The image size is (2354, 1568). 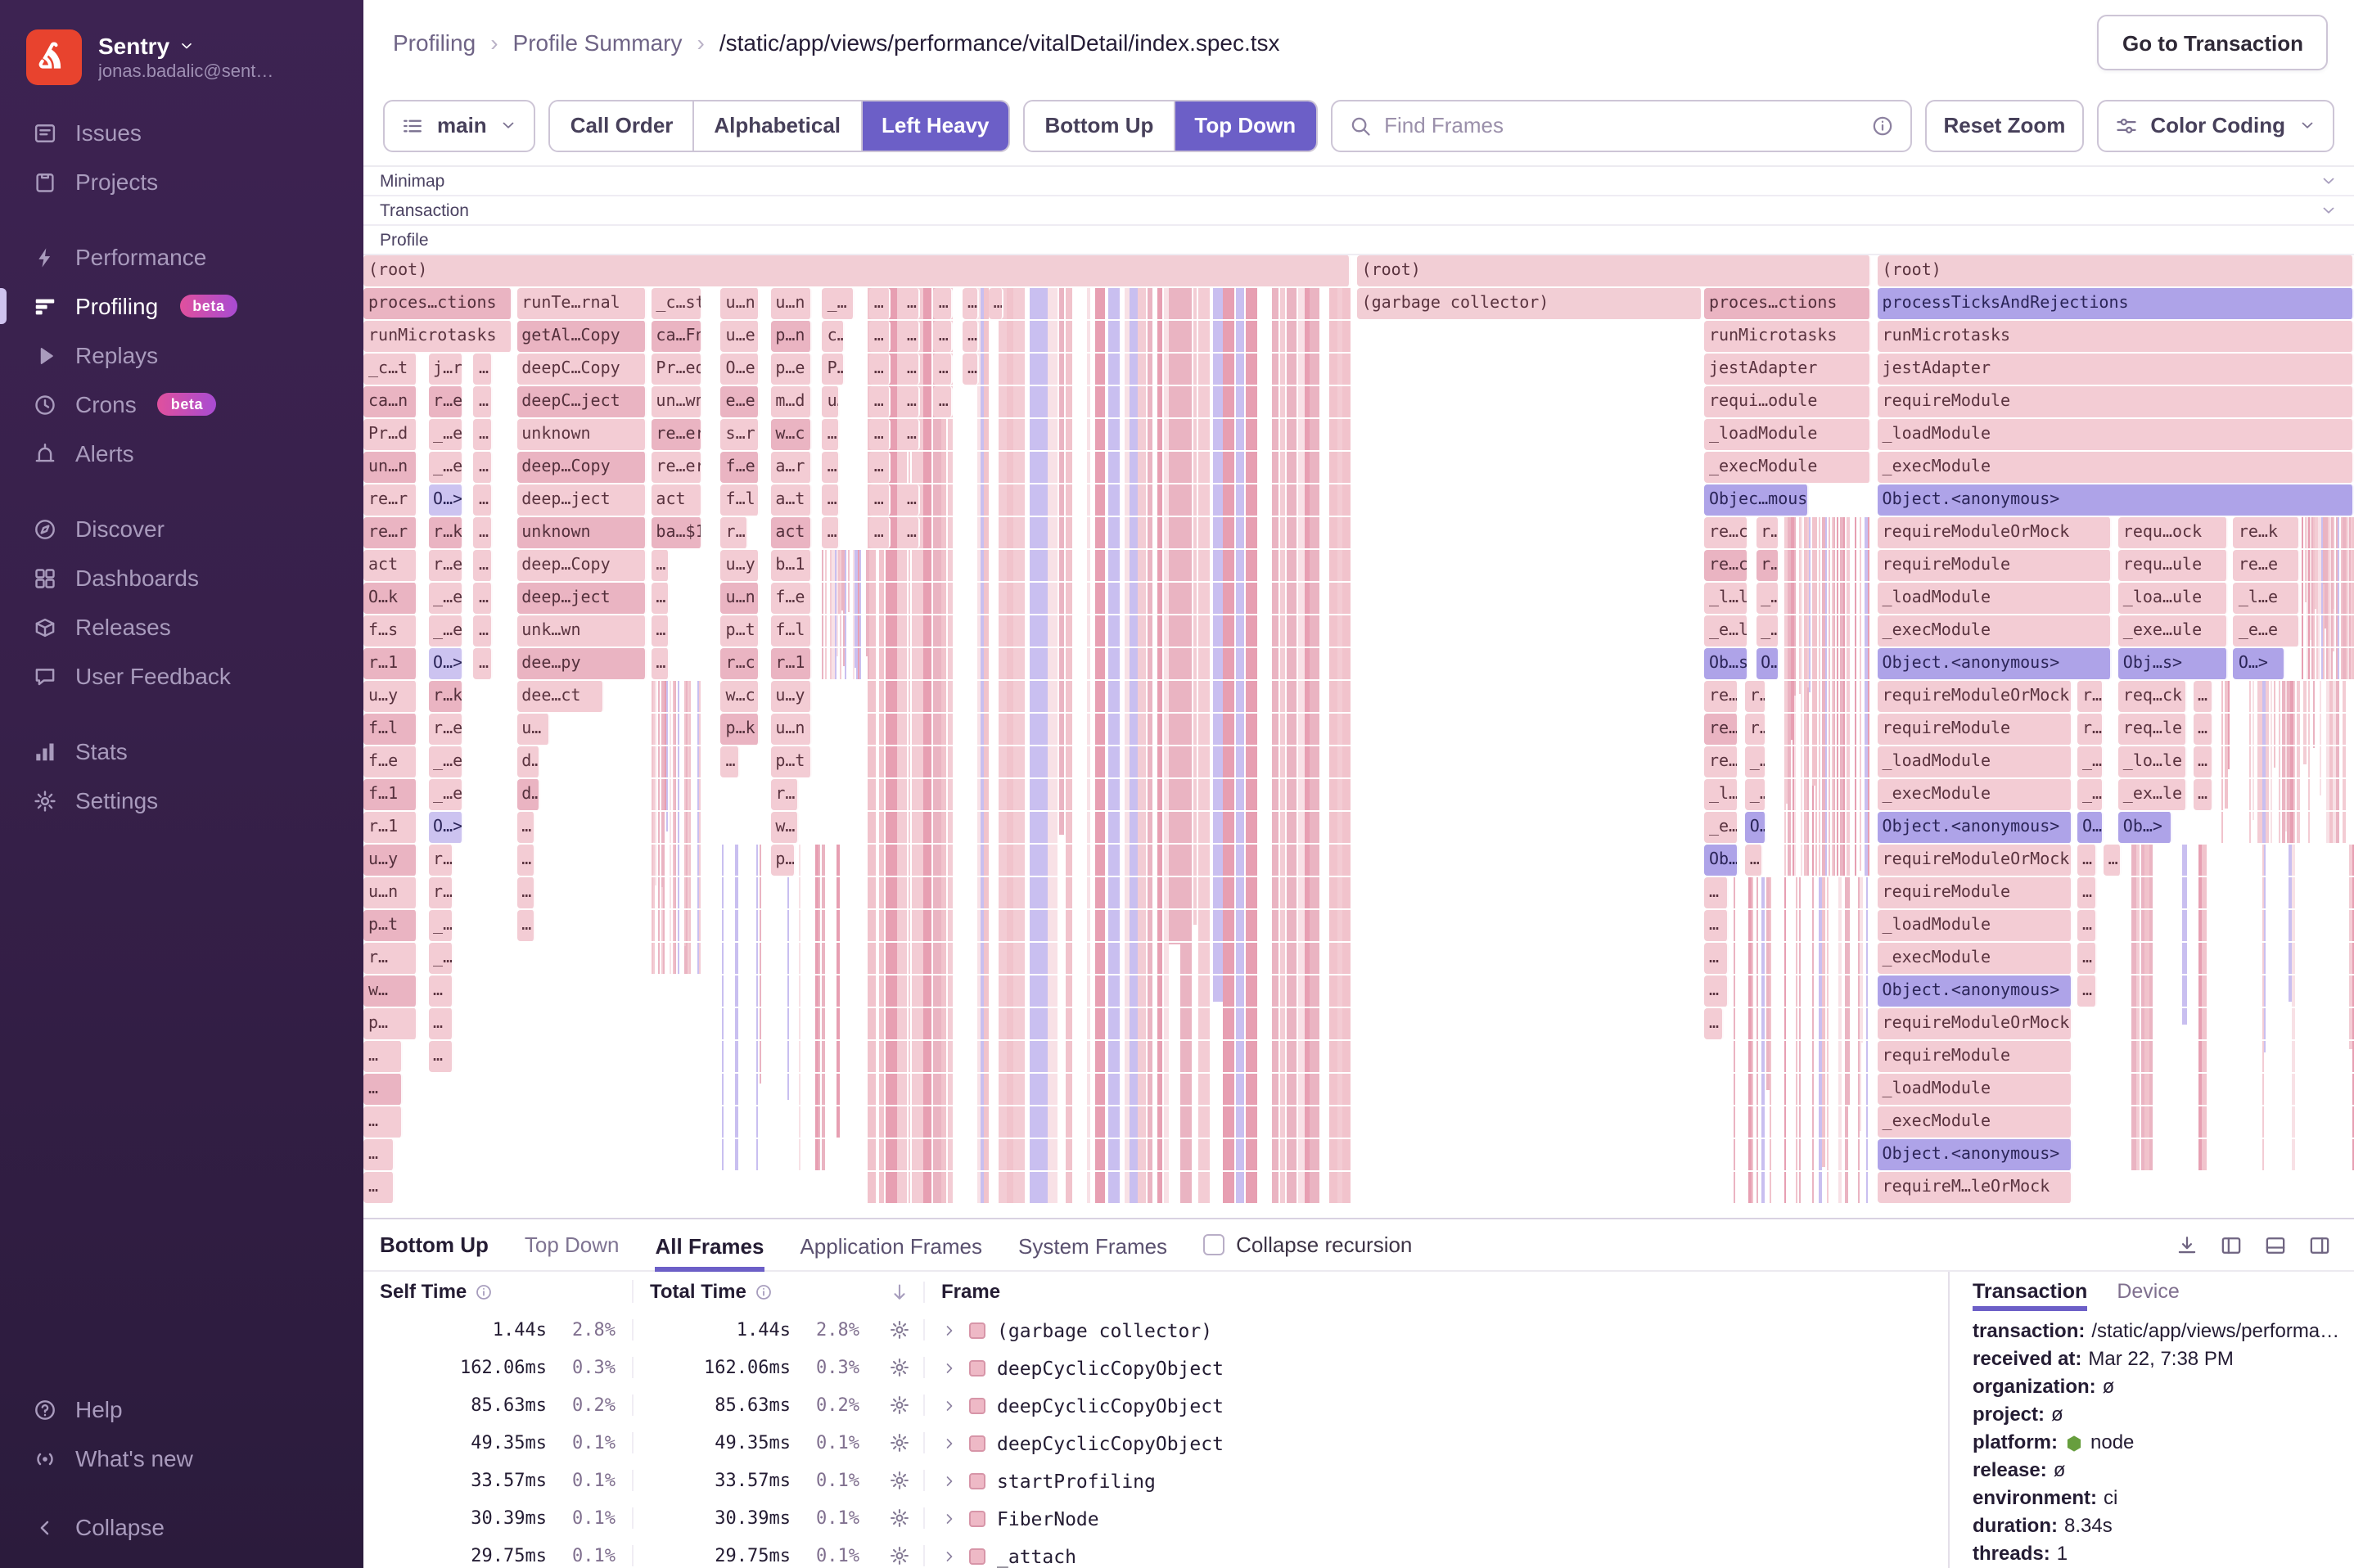 I want to click on flame-frame: proces…ctions, so click(x=1787, y=303).